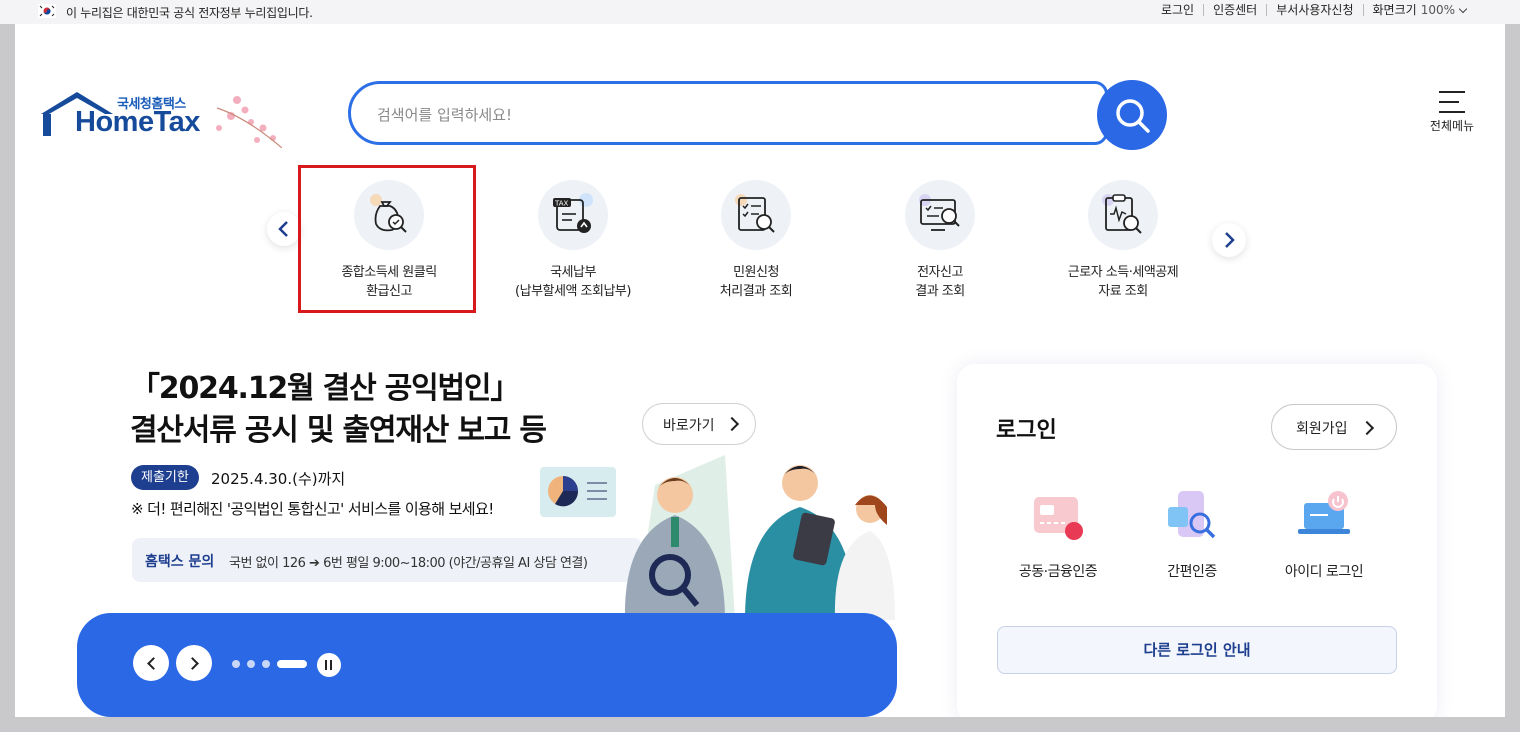 The height and width of the screenshot is (732, 1520). I want to click on util-dept-user-link: 부서사용자신청, so click(1314, 10).